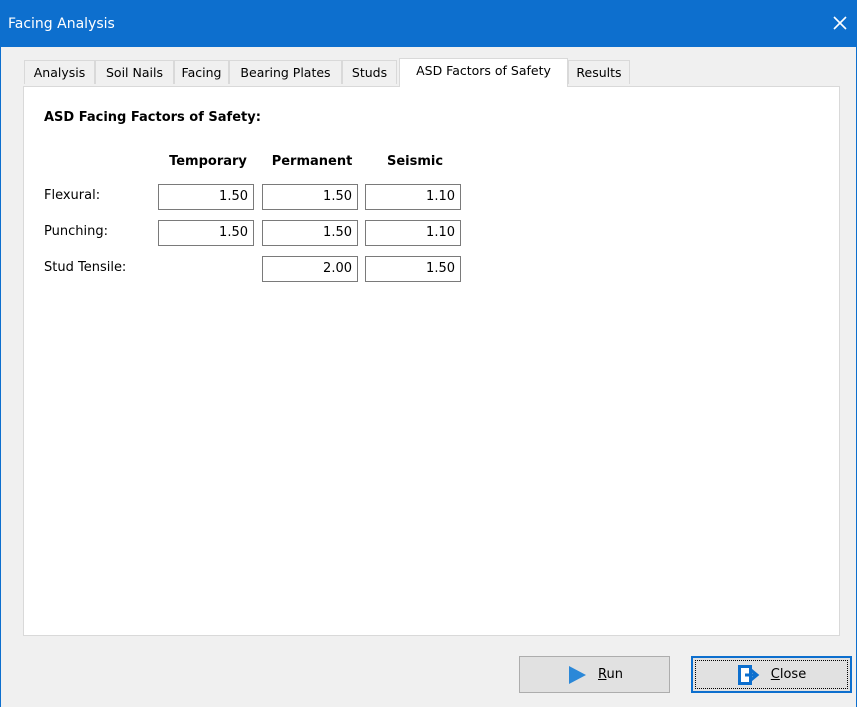 The image size is (857, 707). Describe the element at coordinates (840, 23) in the screenshot. I see `close-icon` at that location.